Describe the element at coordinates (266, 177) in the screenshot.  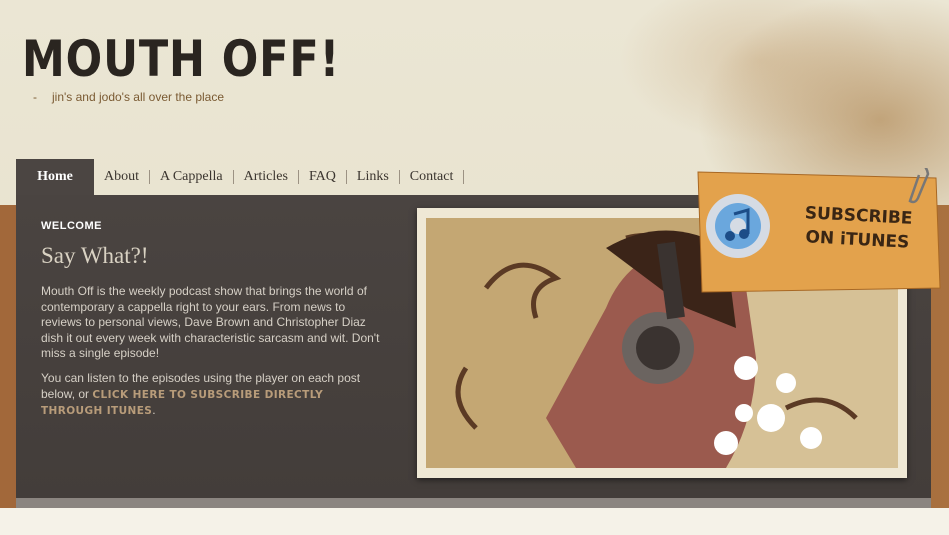
I see `nav-articles: Articles` at that location.